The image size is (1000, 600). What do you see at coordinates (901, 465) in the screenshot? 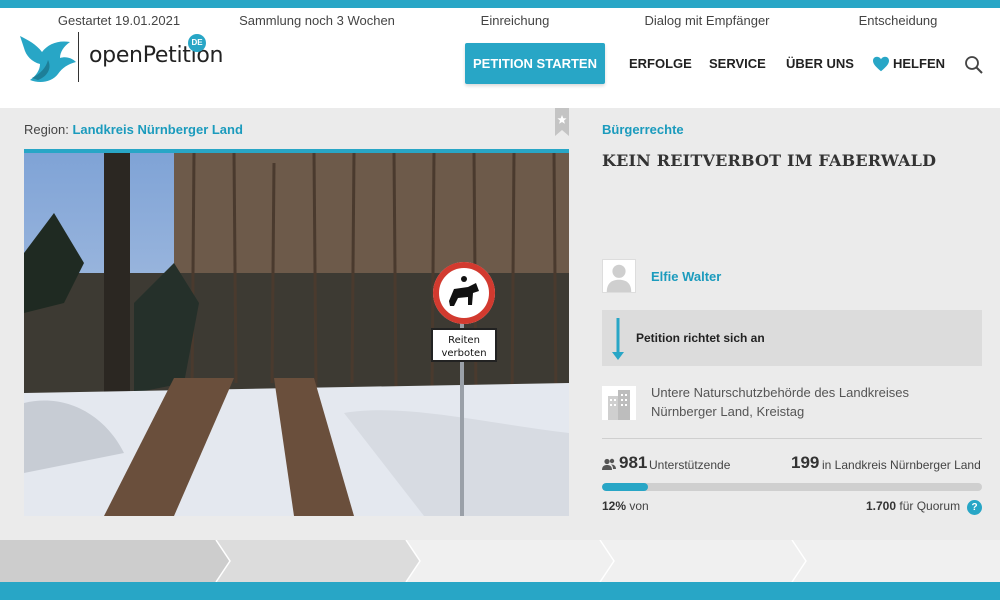
I see `local-supporters-label: in Landkreis Nürnberger Land` at bounding box center [901, 465].